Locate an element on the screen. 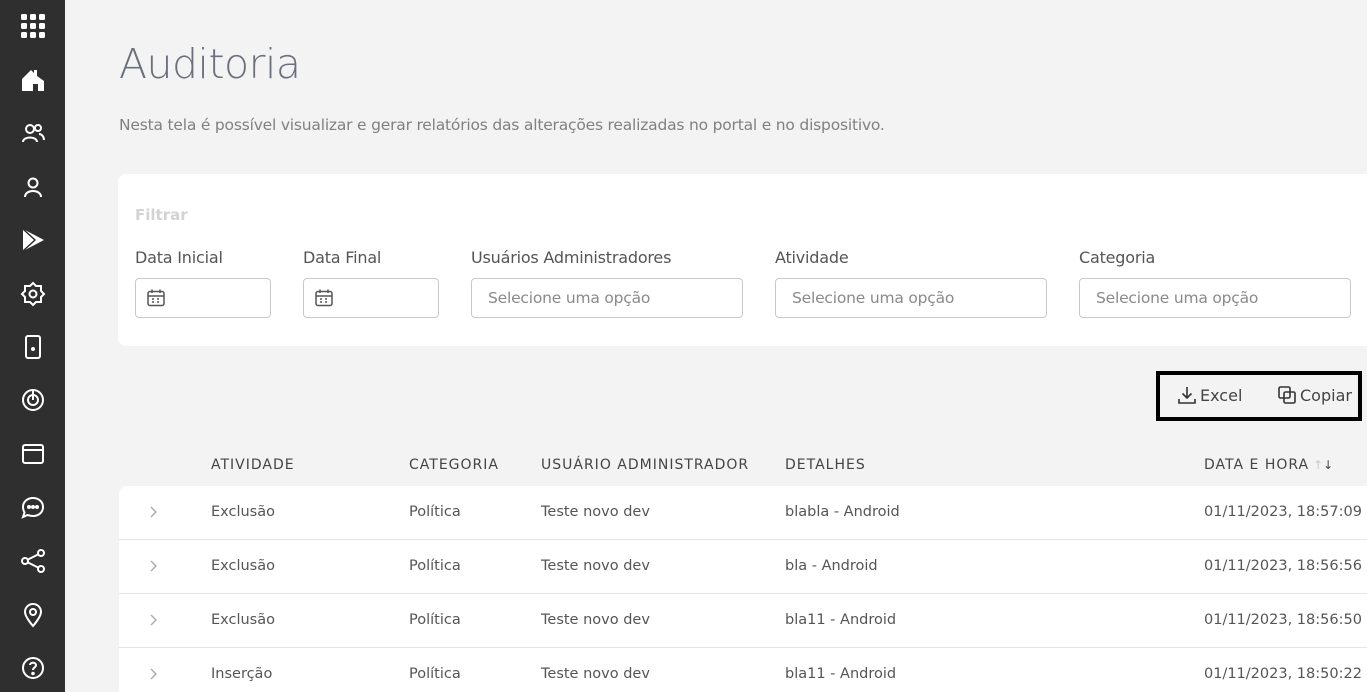 Image resolution: width=1367 pixels, height=692 pixels. window-icon is located at coordinates (32, 454).